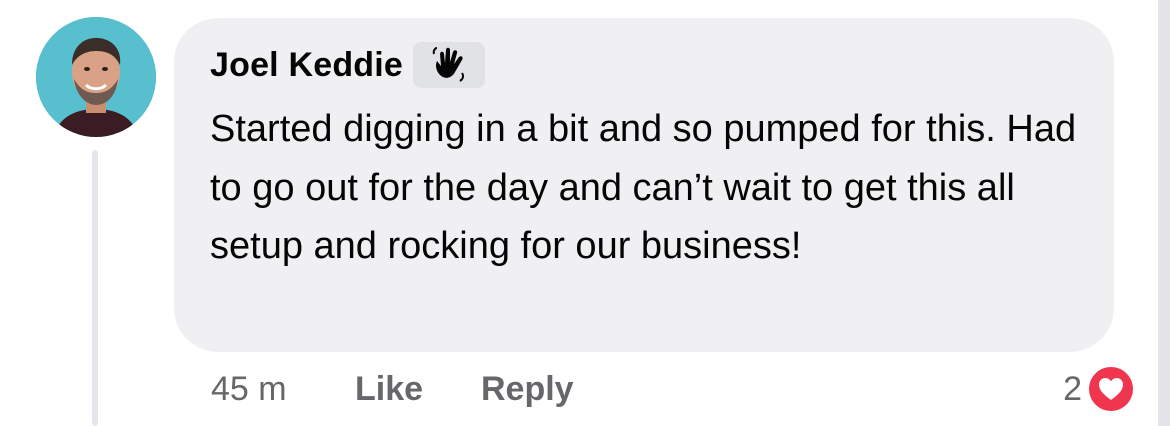  I want to click on reaction-summary: 2, so click(1099, 389).